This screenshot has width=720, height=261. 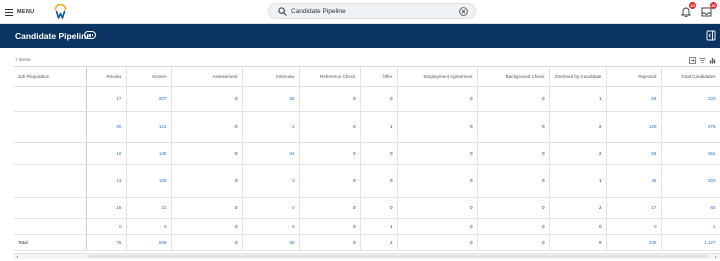 I want to click on count-cell: 83, so click(x=634, y=99).